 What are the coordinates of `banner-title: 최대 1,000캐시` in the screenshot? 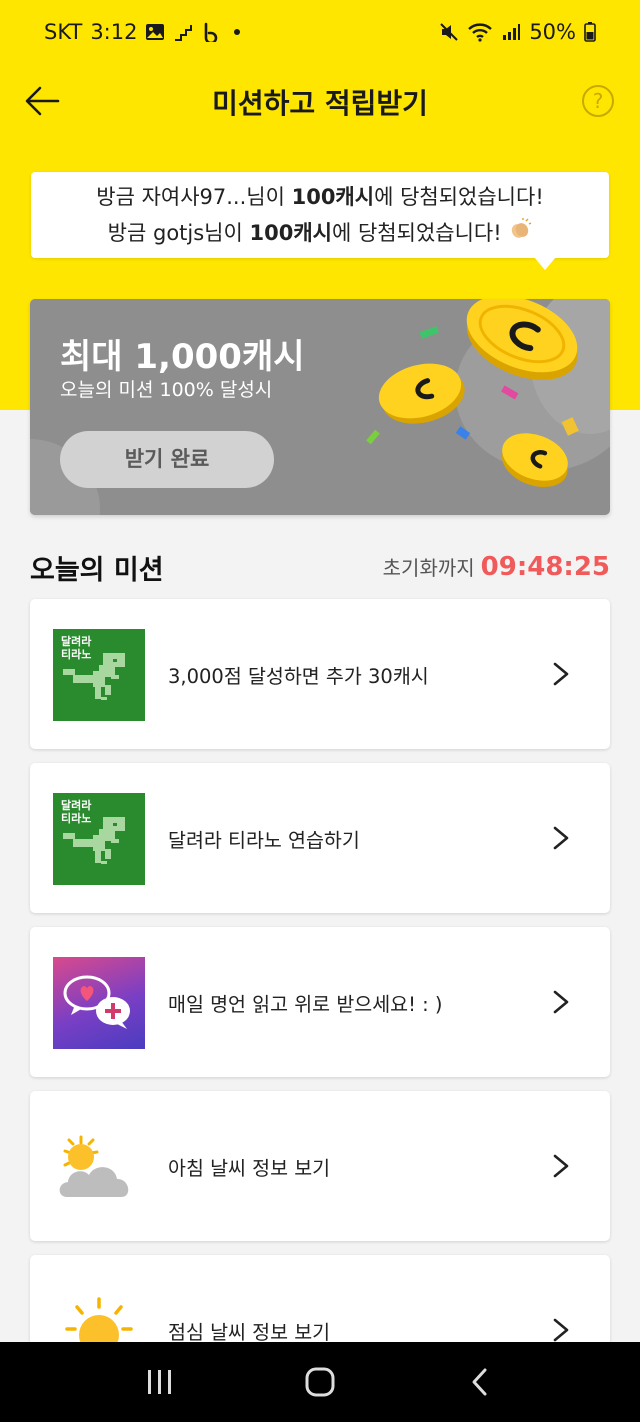 It's located at (182, 357).